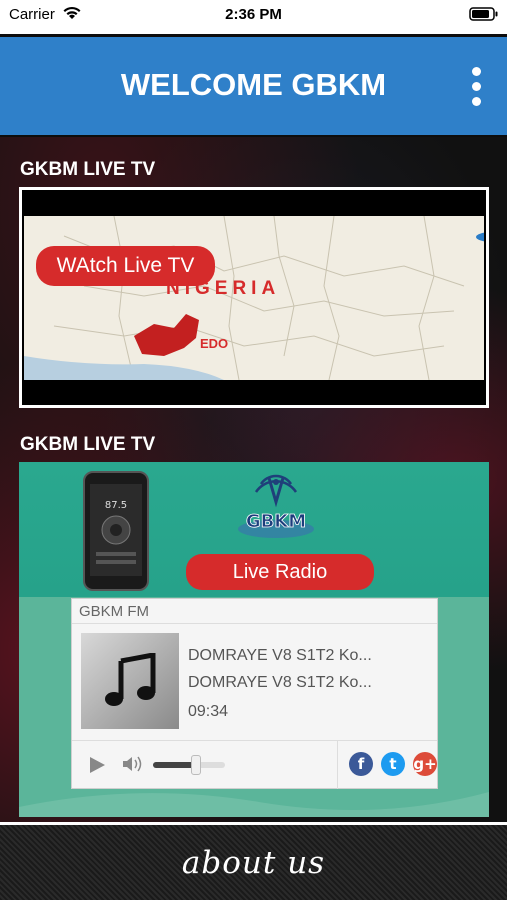 Image resolution: width=507 pixels, height=900 pixels. What do you see at coordinates (476, 87) in the screenshot?
I see `more-vertical-icon` at bounding box center [476, 87].